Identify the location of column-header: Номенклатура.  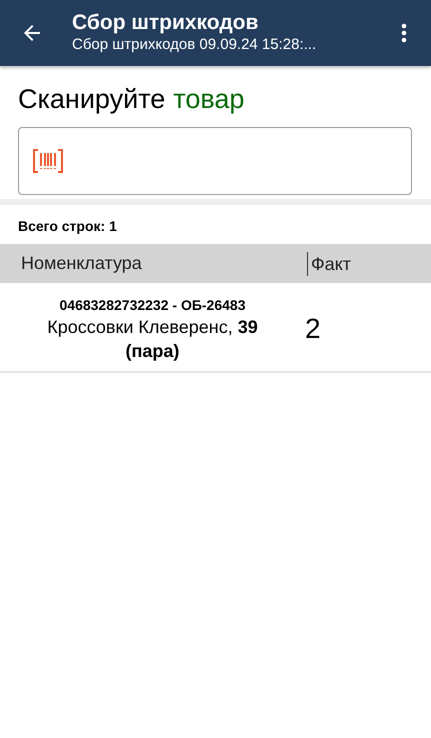
(81, 263).